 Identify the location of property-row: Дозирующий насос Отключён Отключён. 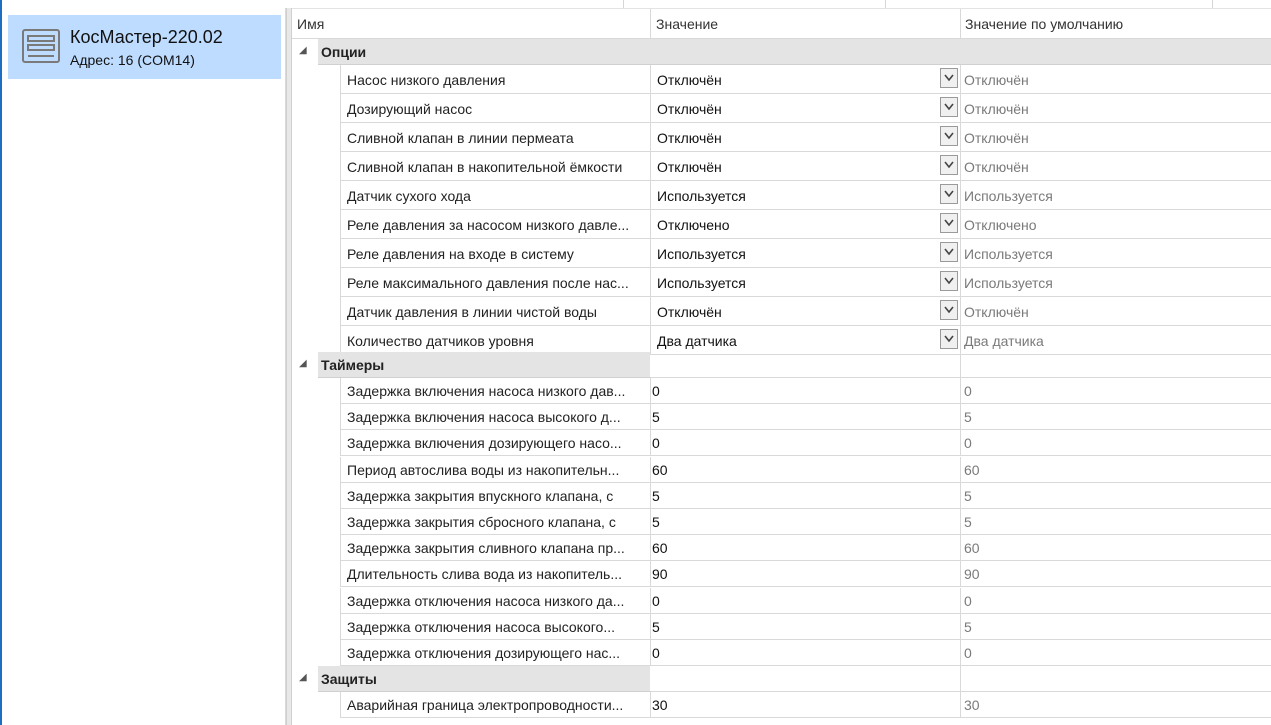
(781, 108).